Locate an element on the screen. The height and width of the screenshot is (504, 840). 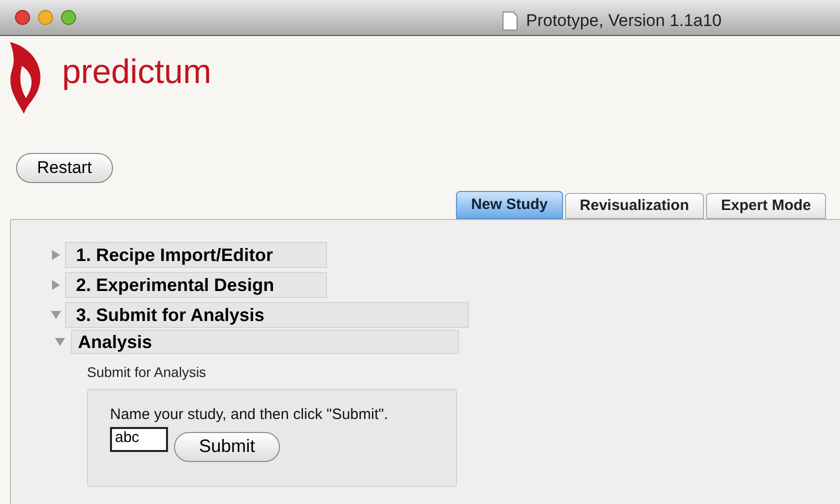
tab: New Study is located at coordinates (509, 205).